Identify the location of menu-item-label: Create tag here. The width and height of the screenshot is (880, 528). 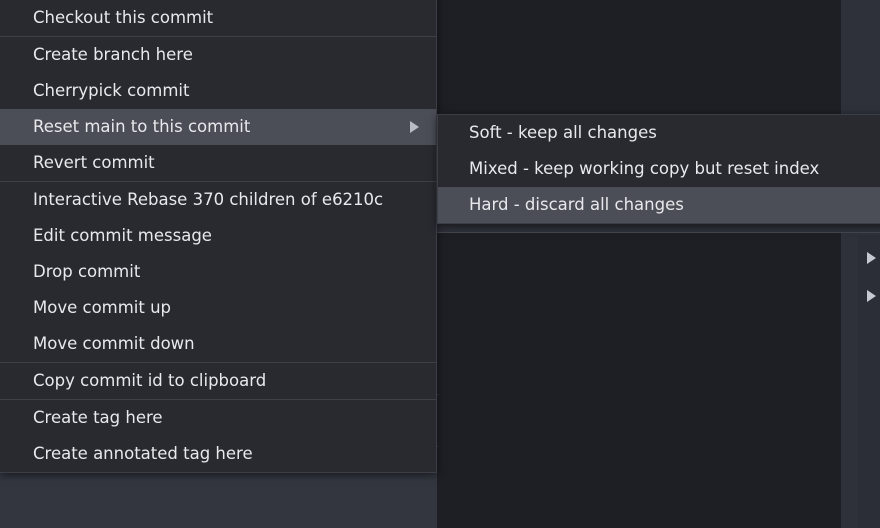
(98, 417).